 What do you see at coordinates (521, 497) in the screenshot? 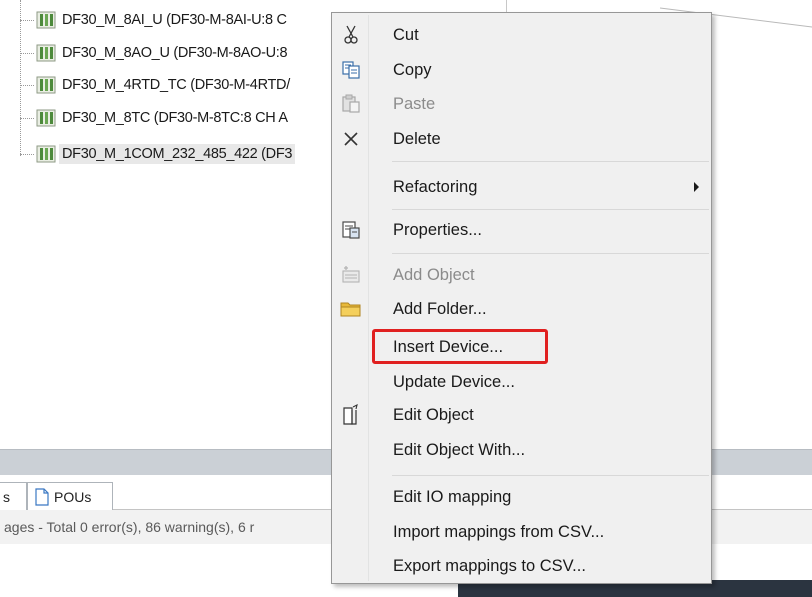
I see `menu-item-edit-io-mapping: Edit IO mapping` at bounding box center [521, 497].